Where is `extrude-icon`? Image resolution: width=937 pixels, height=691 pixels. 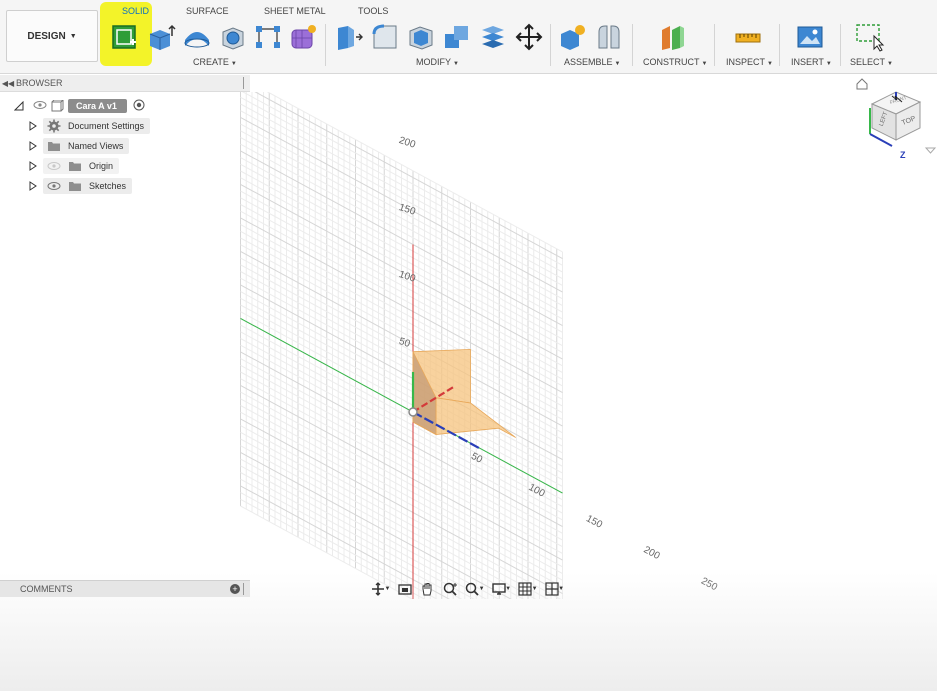
extrude-icon is located at coordinates (161, 37).